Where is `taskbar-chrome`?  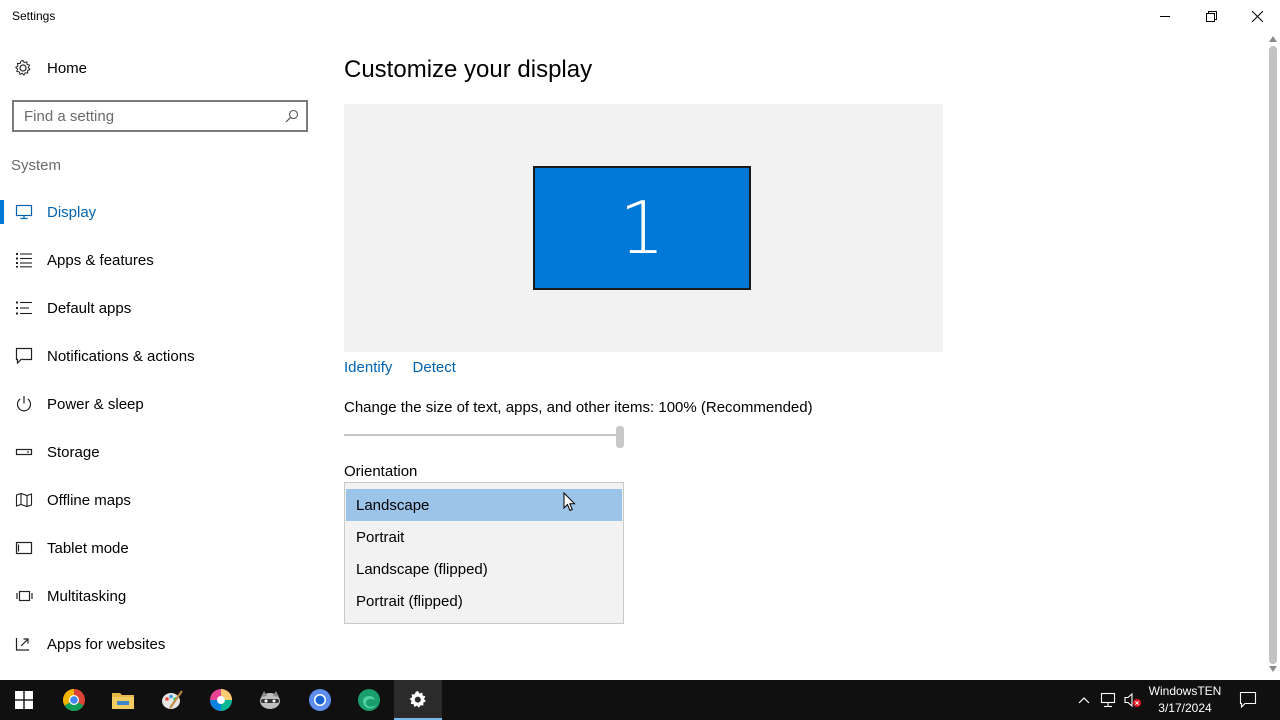 taskbar-chrome is located at coordinates (74, 700).